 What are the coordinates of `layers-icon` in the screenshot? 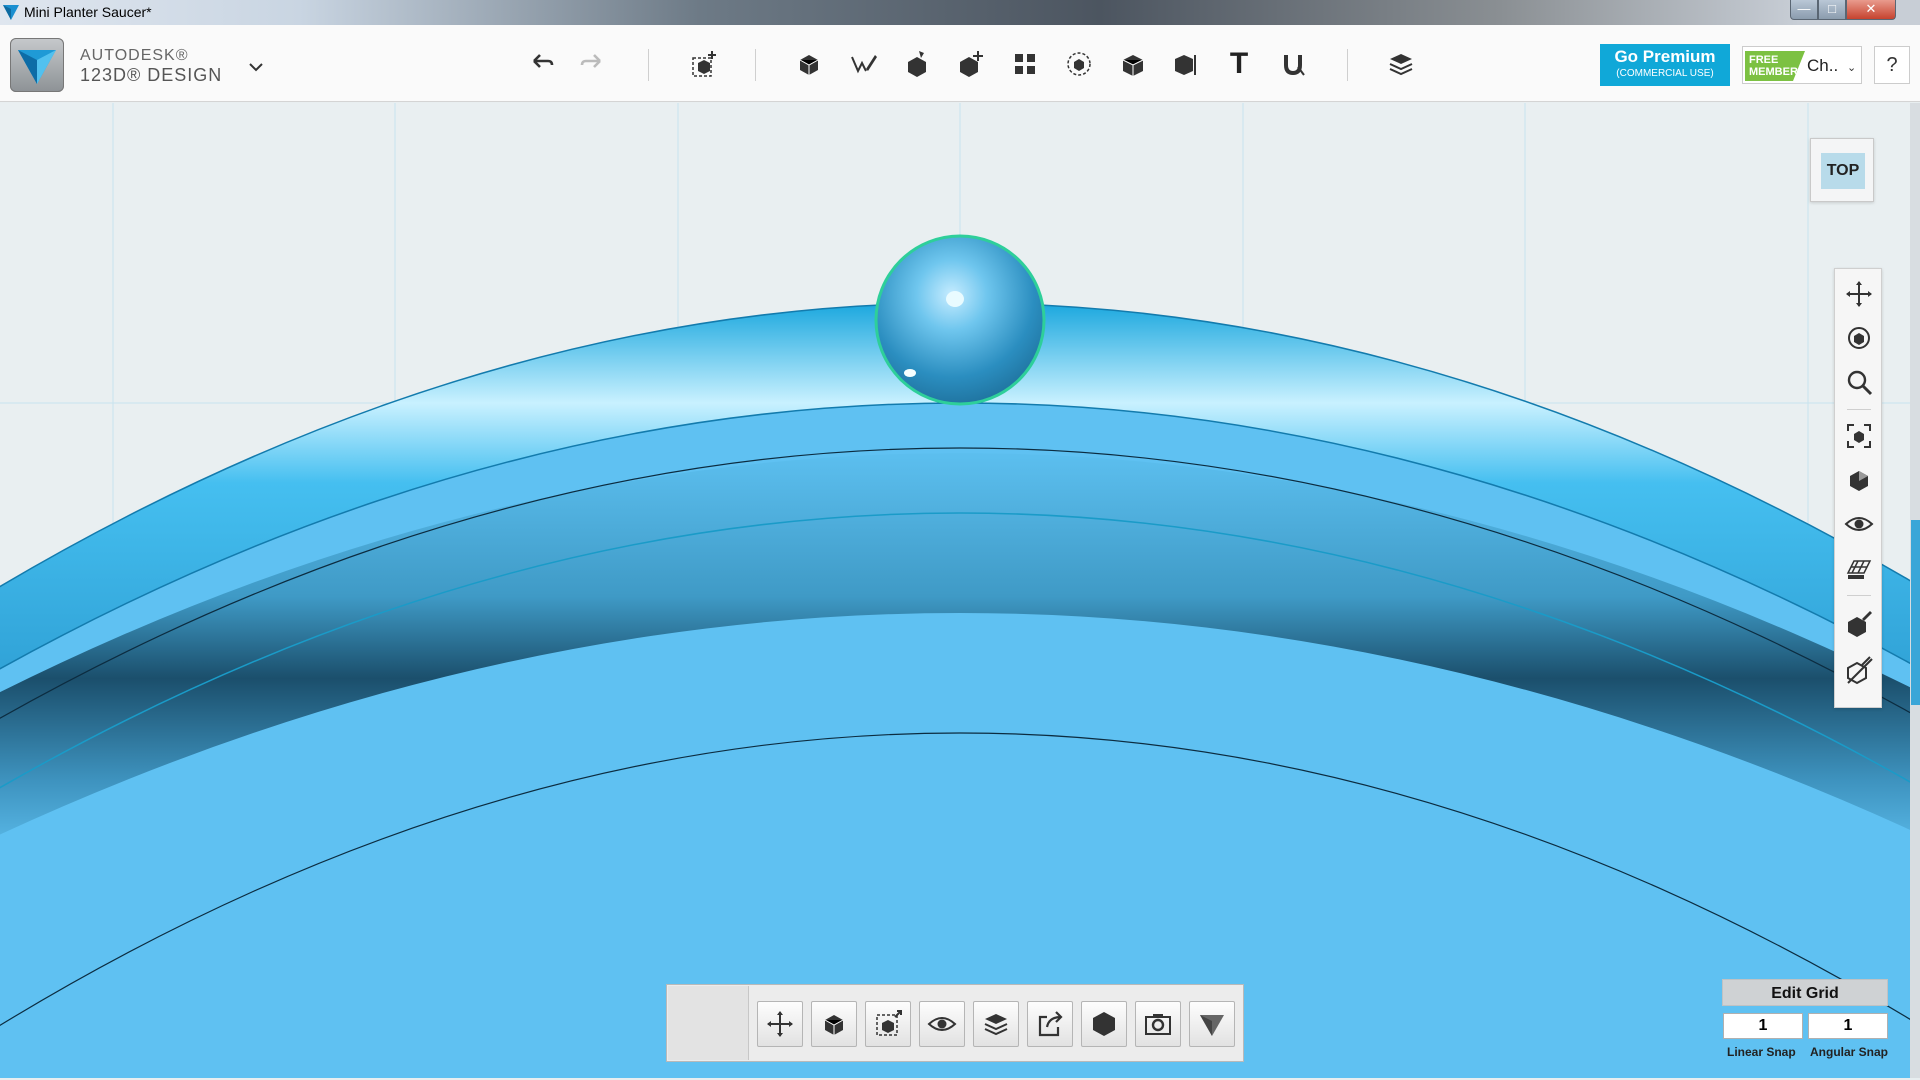 It's located at (996, 1024).